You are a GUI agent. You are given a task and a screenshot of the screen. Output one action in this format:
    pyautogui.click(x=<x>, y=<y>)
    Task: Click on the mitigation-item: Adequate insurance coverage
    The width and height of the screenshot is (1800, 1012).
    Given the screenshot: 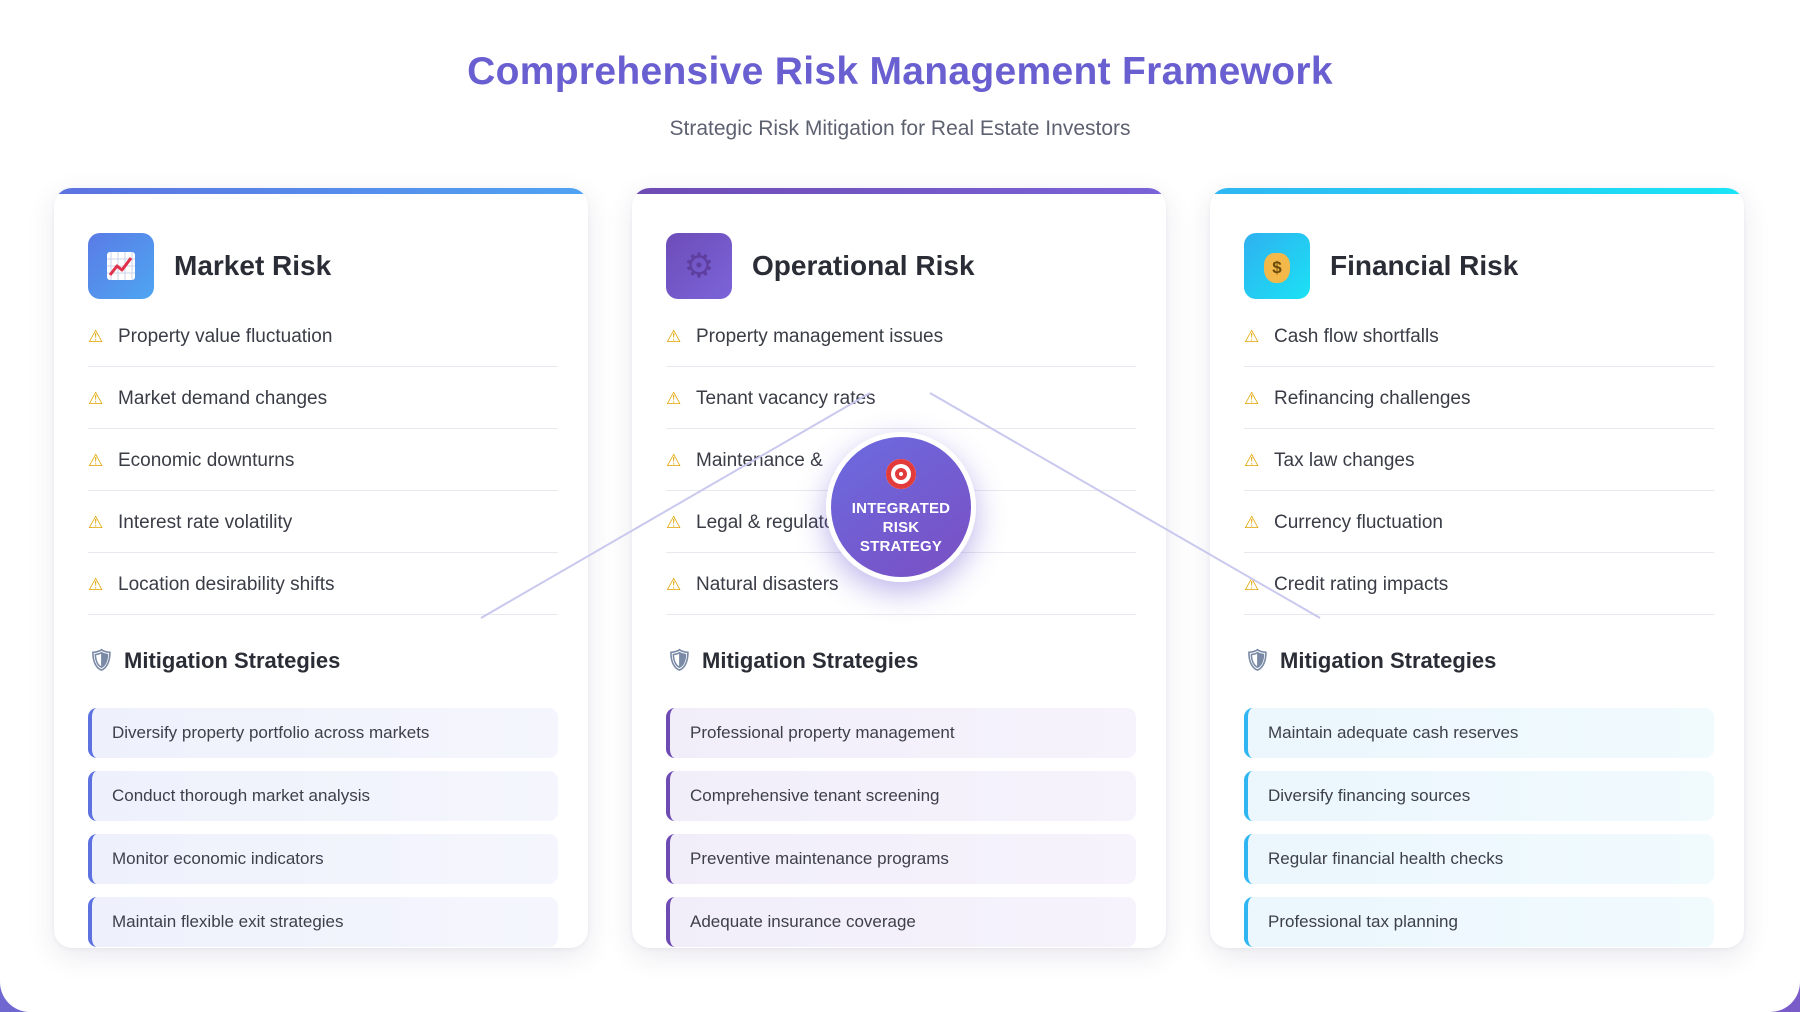 What is the action you would take?
    pyautogui.click(x=901, y=922)
    